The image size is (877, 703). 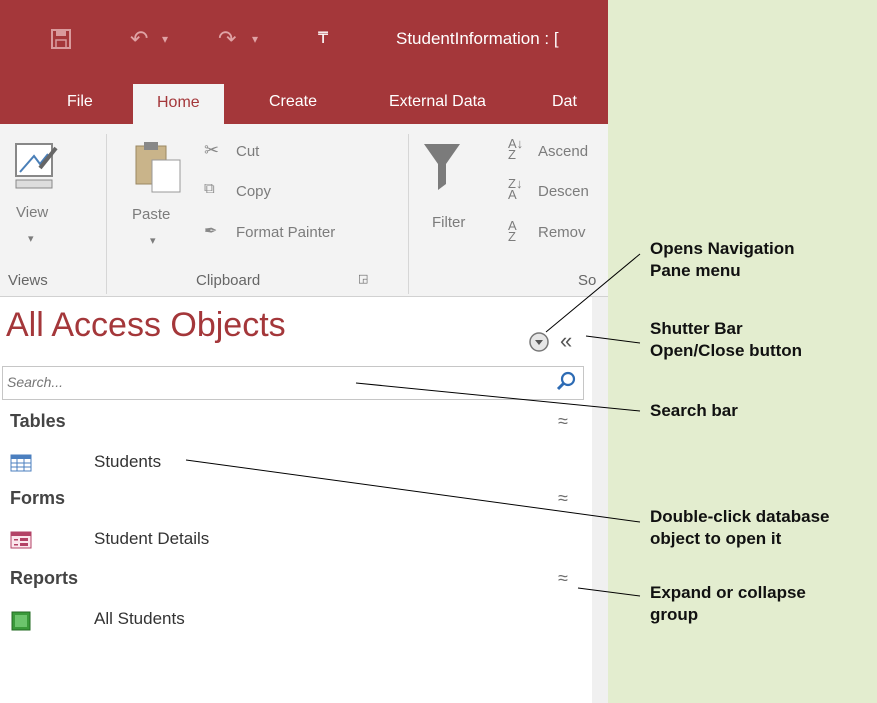 What do you see at coordinates (413, 491) in the screenshot?
I see `callout-line-object` at bounding box center [413, 491].